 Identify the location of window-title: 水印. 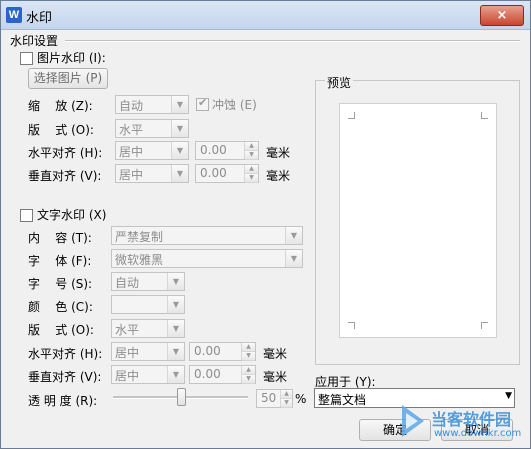
(39, 18).